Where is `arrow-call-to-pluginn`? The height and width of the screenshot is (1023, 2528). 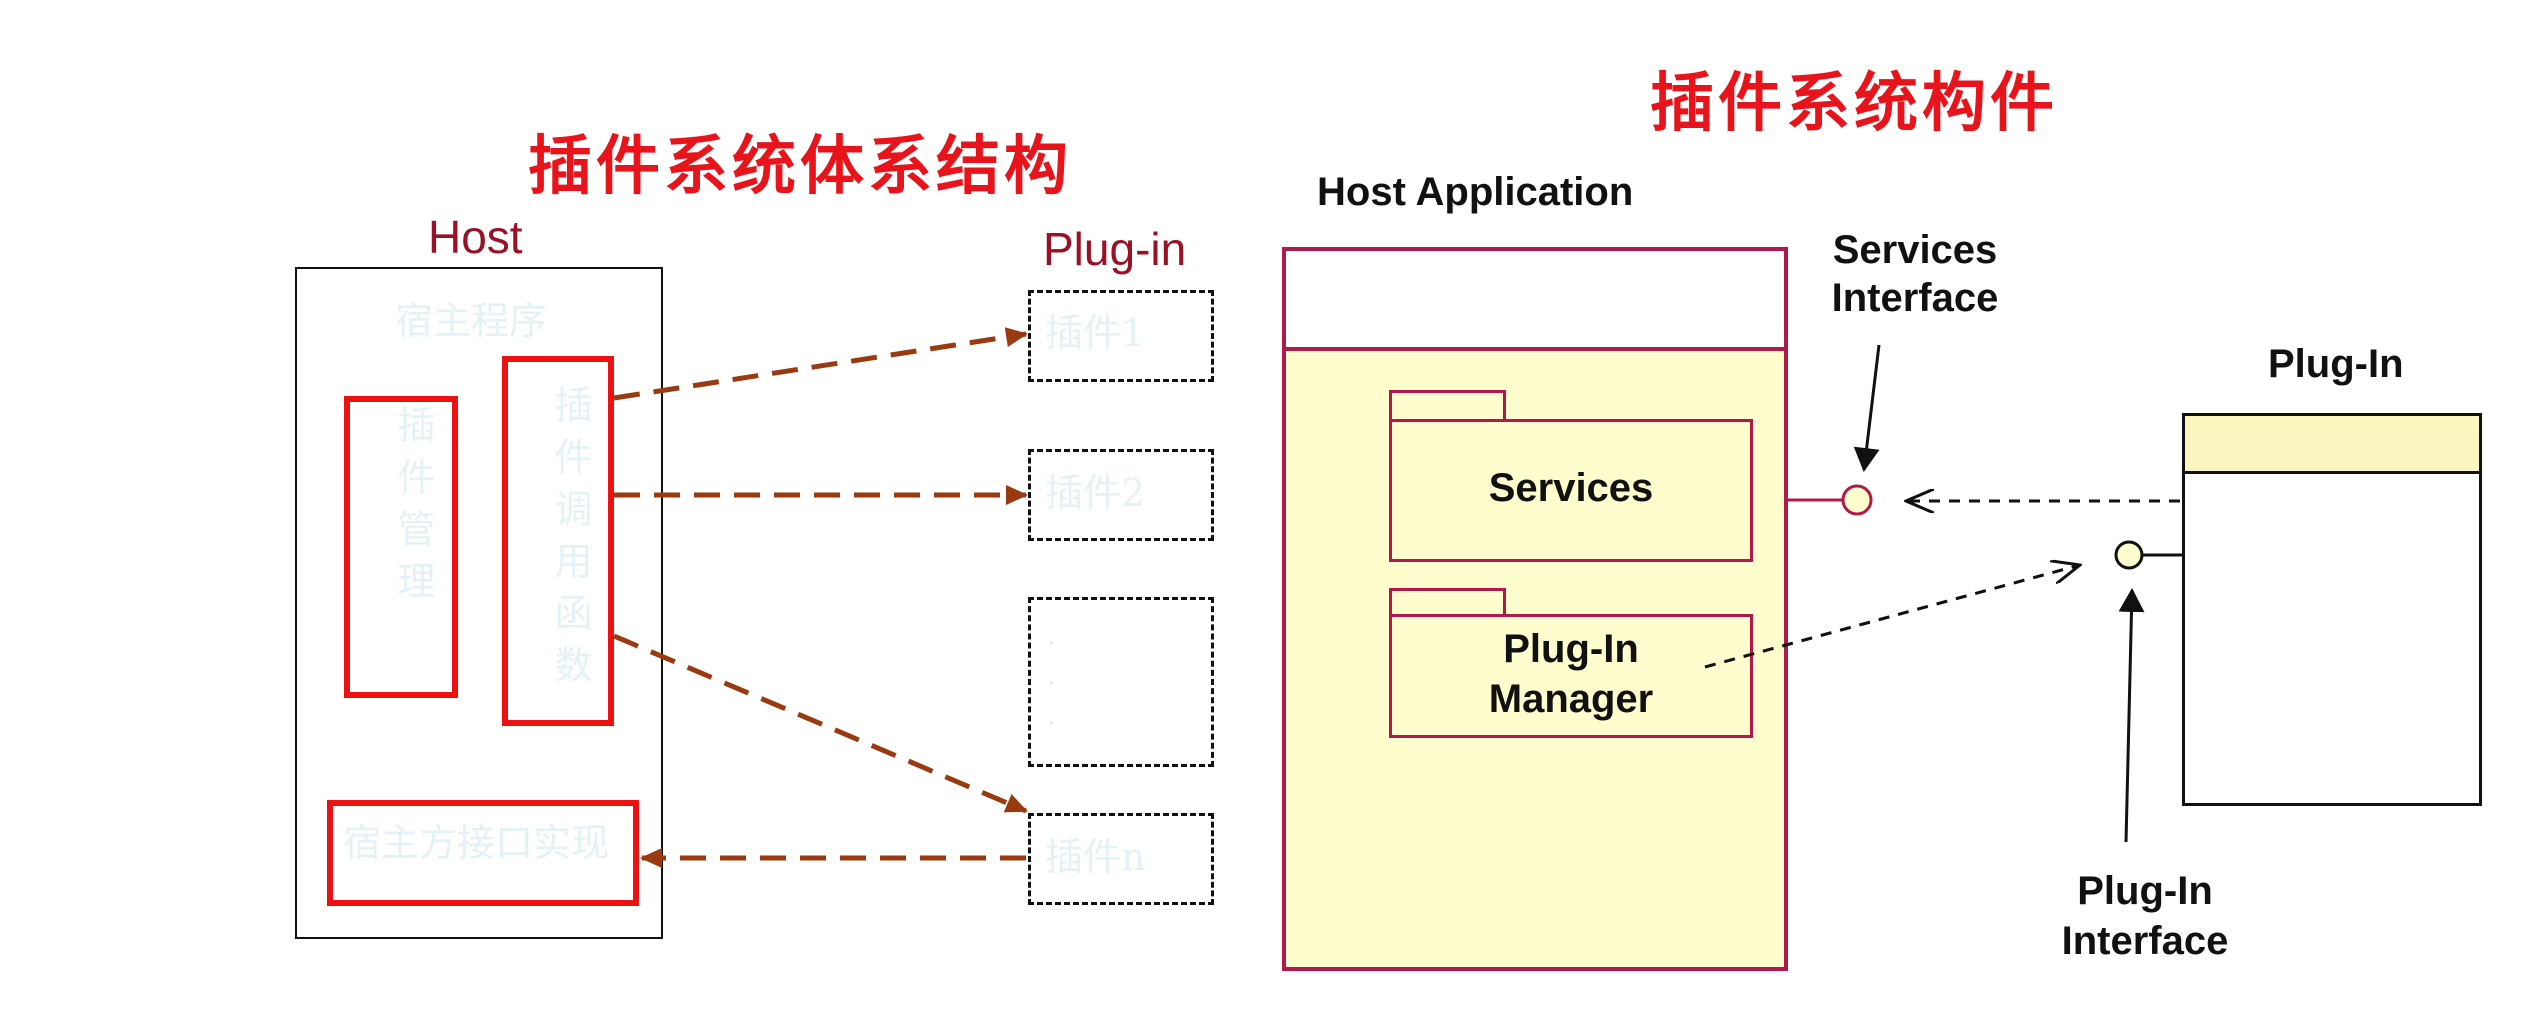 arrow-call-to-pluginn is located at coordinates (820, 723).